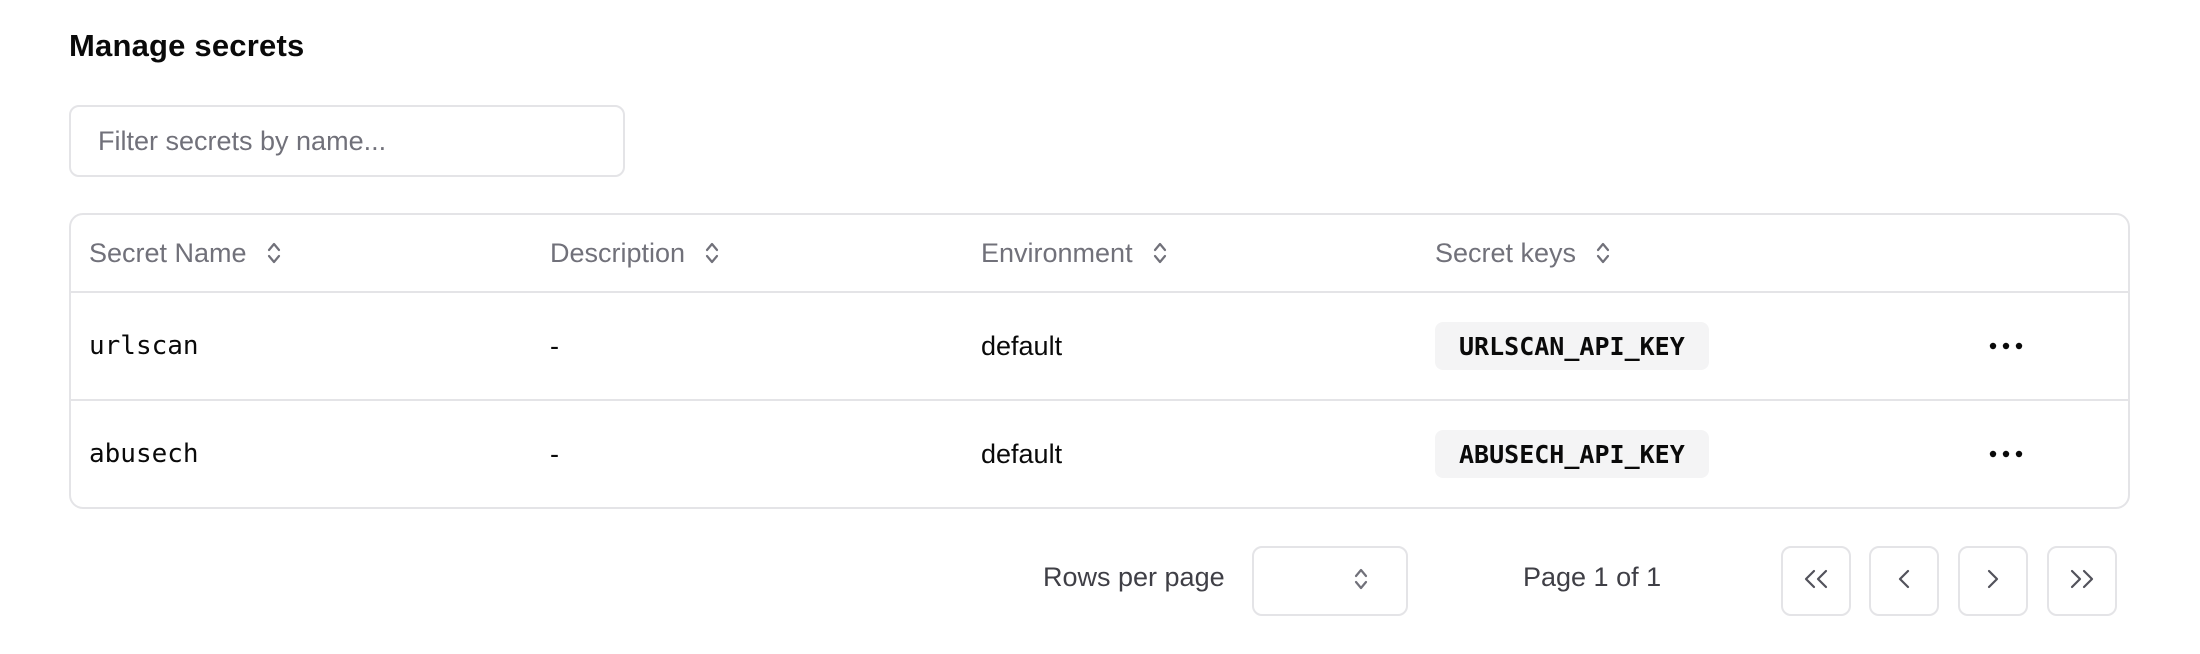 The height and width of the screenshot is (654, 2200). What do you see at coordinates (144, 346) in the screenshot?
I see `secret-name-cell: urlscan` at bounding box center [144, 346].